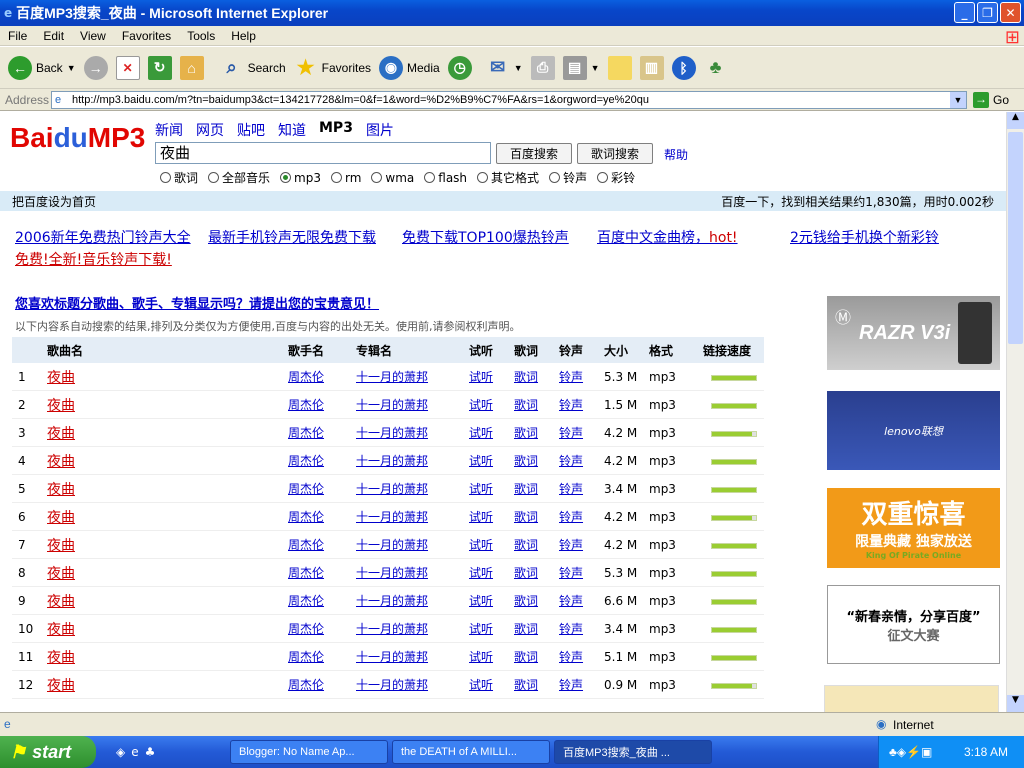  Describe the element at coordinates (103, 237) in the screenshot. I see `promo-link-1: 2006新年免费热门铃声大全` at that location.